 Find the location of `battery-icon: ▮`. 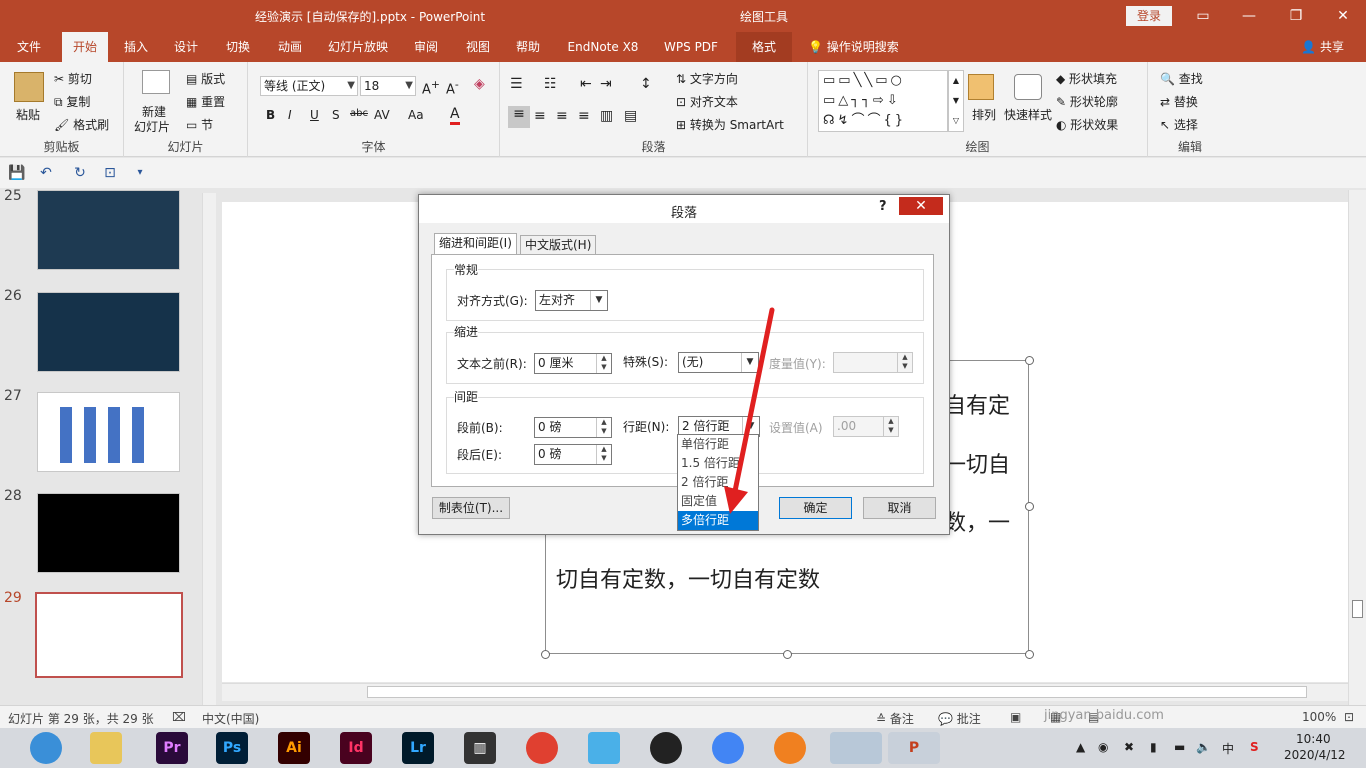

battery-icon: ▮ is located at coordinates (1153, 747).